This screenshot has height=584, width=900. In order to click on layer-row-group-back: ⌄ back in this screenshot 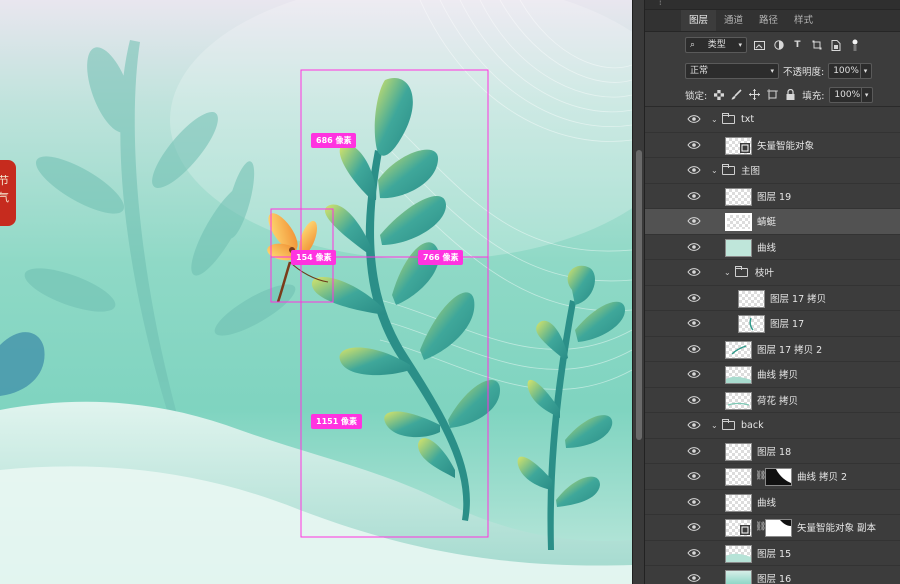, I will do `click(772, 426)`.